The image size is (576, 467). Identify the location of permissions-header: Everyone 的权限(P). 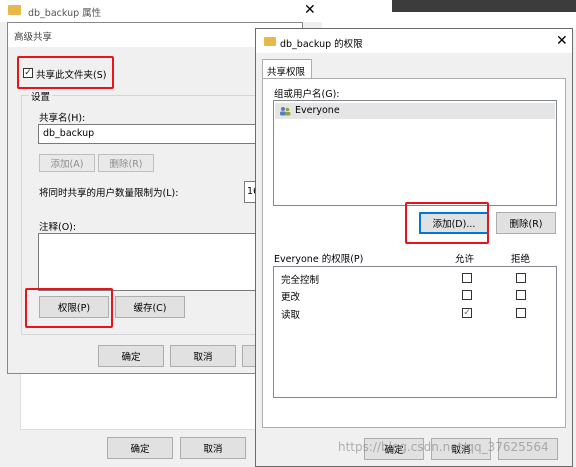
(319, 259).